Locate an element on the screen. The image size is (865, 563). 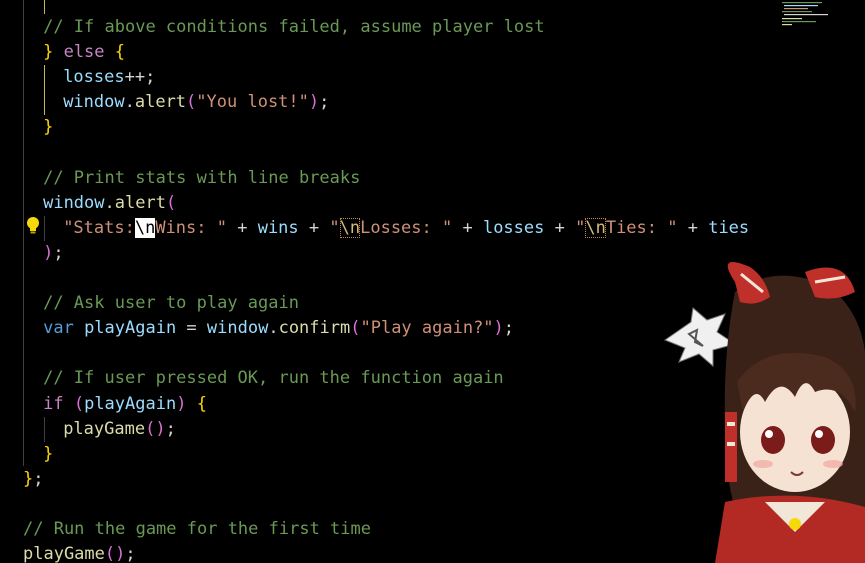
code-token: // Print stats with line breaks is located at coordinates (202, 177).